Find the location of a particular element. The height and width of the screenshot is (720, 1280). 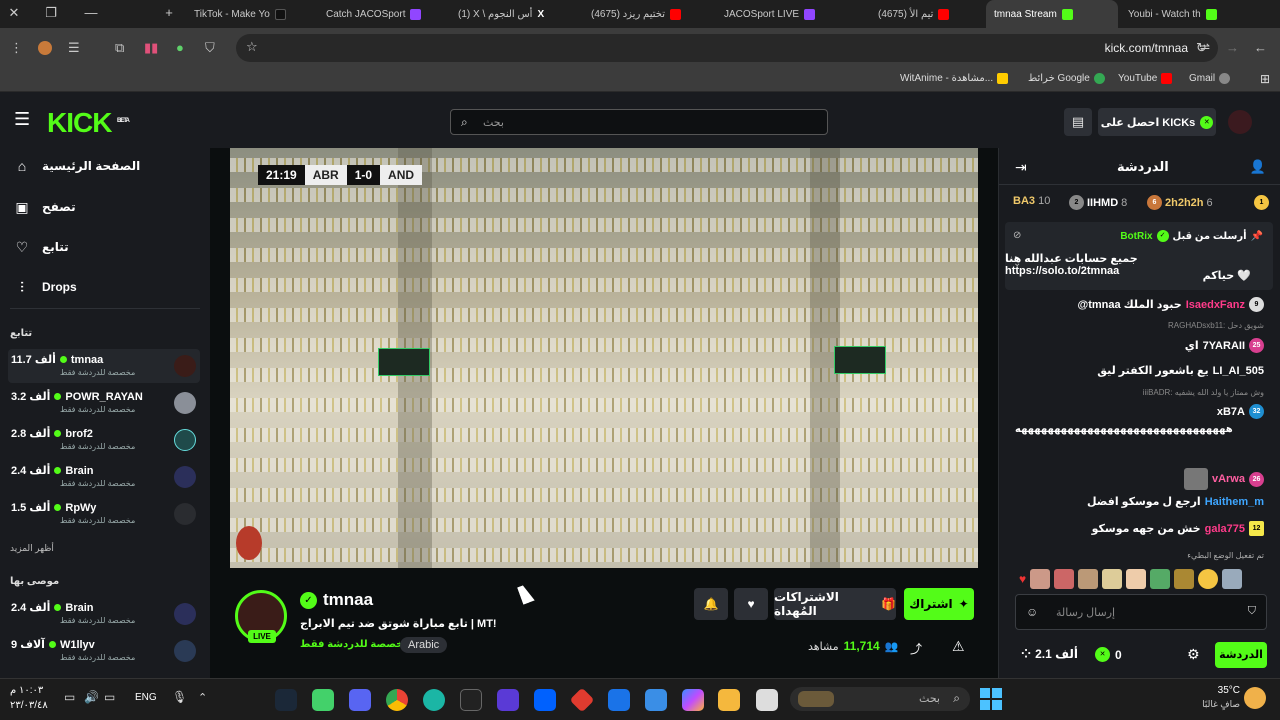

message-username: vArwa is located at coordinates (1228, 479).